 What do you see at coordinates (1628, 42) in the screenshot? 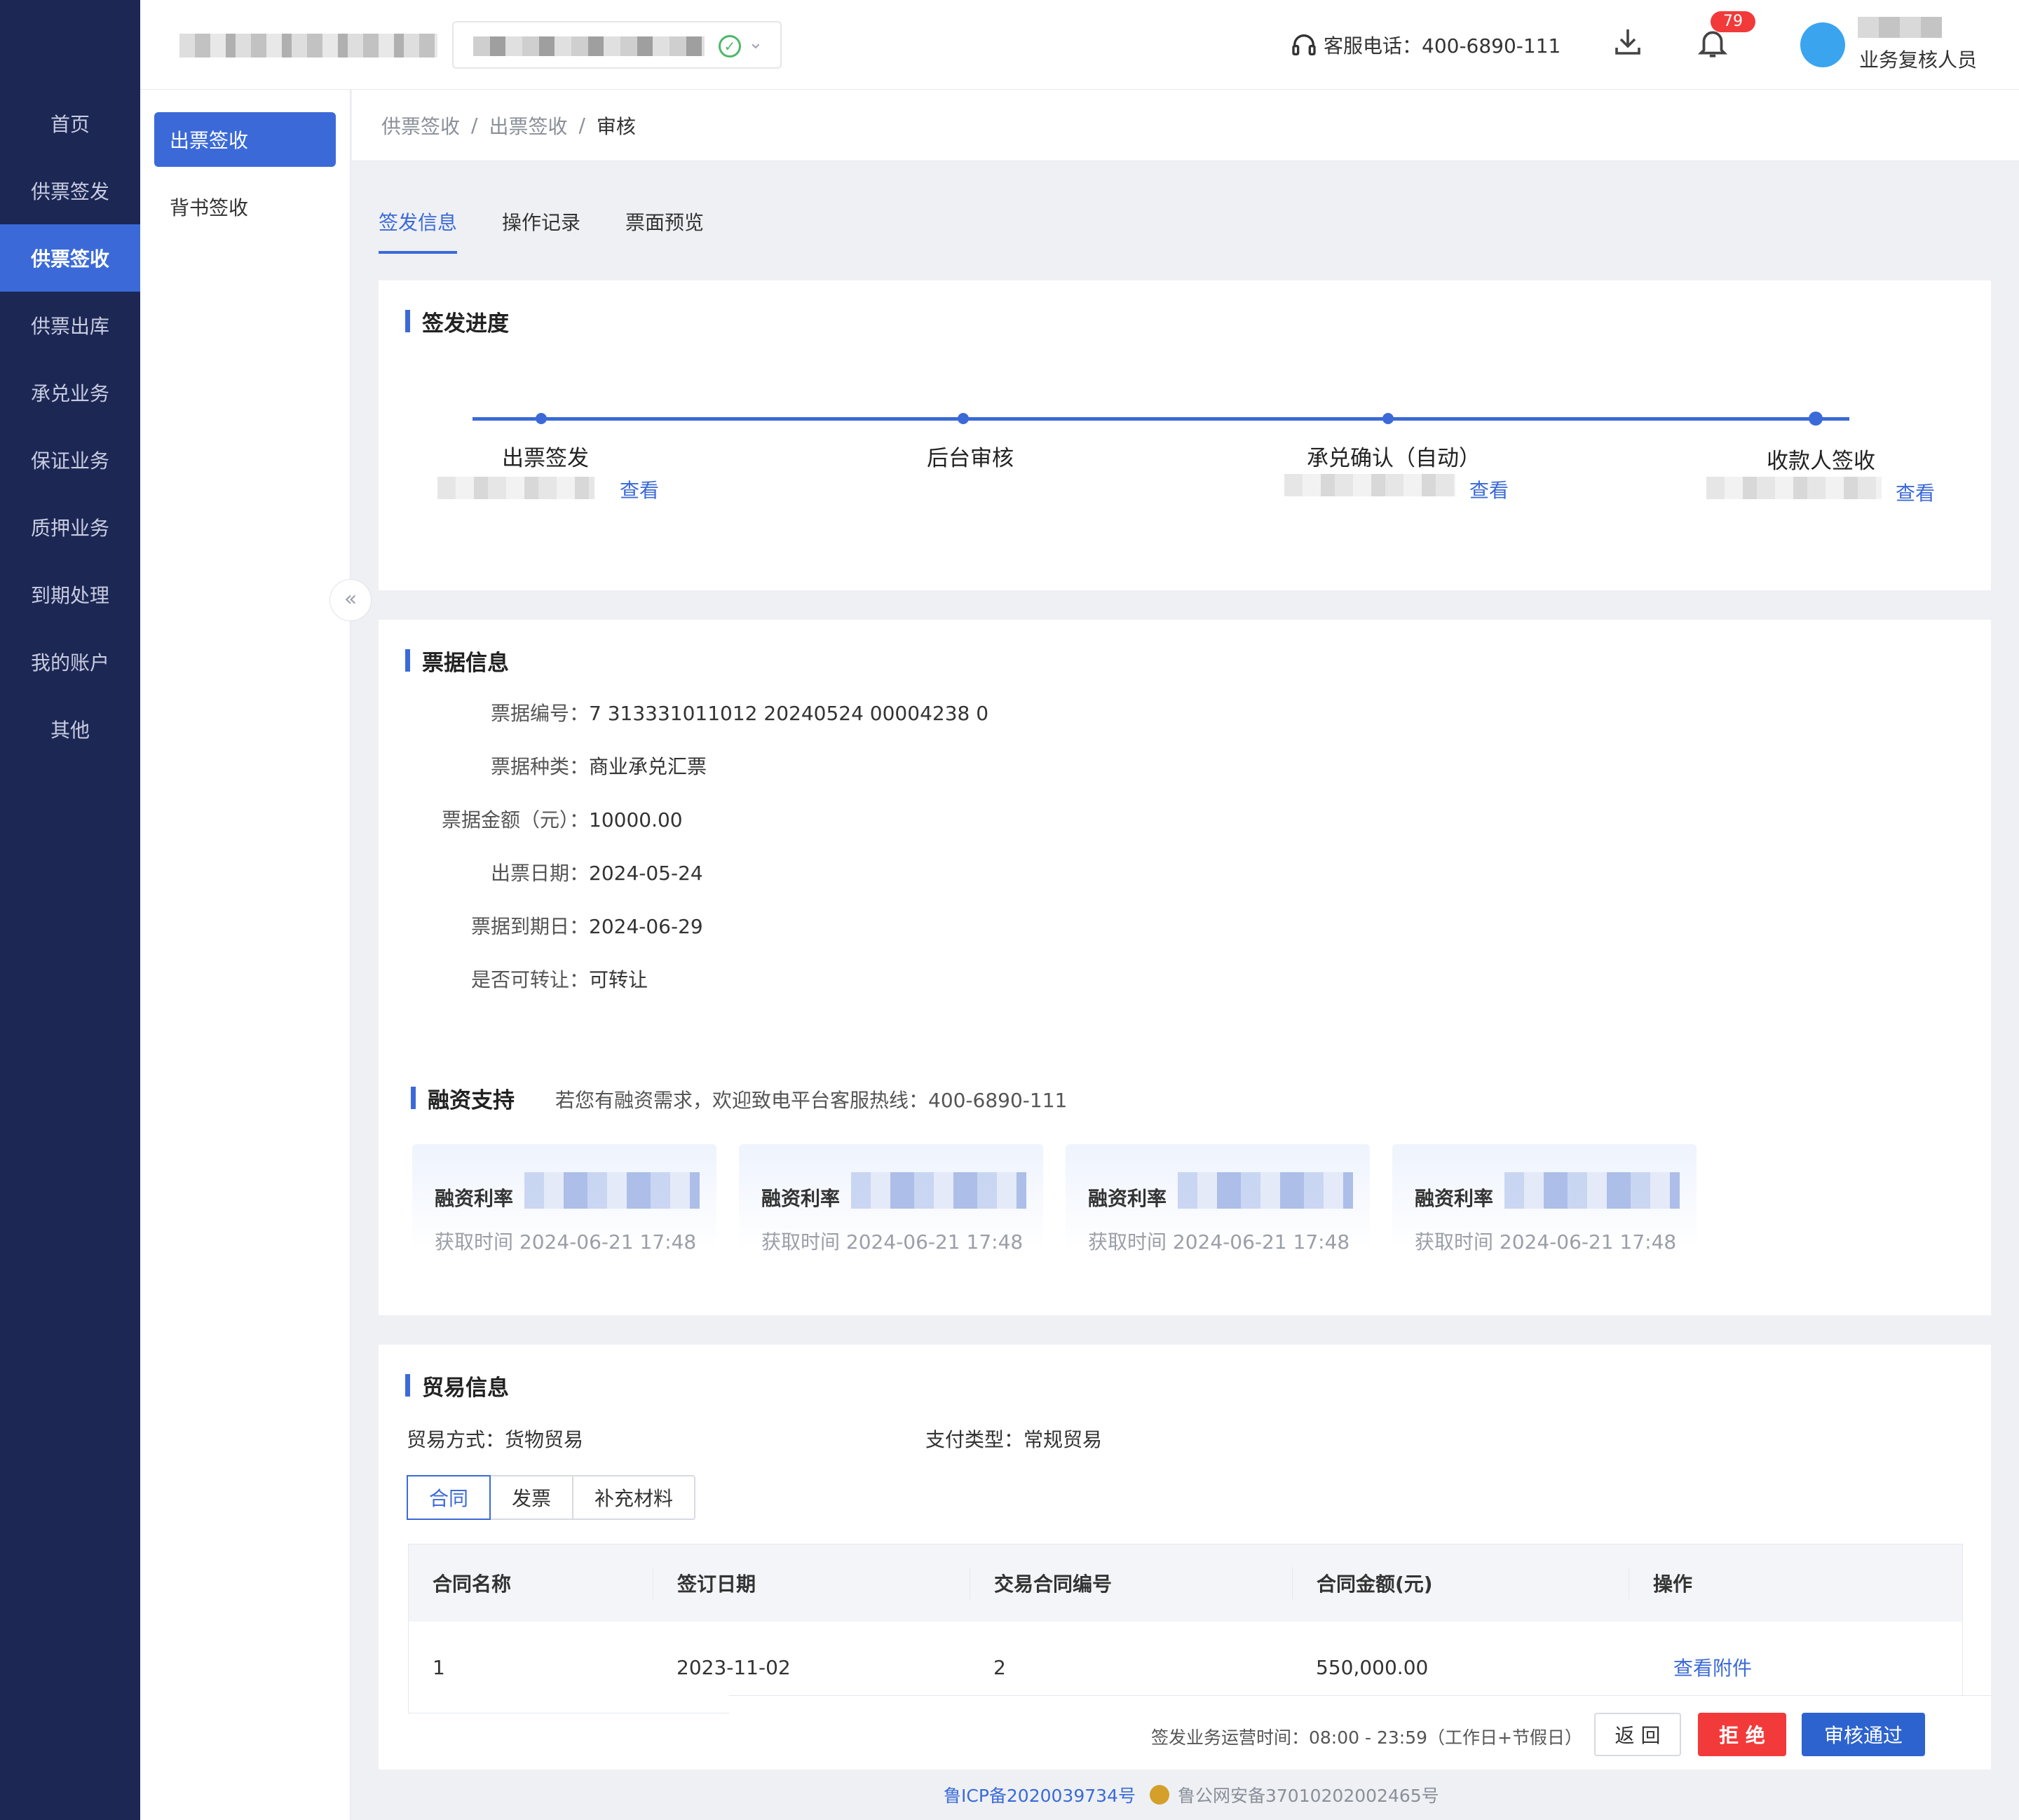
I see `download-icon` at bounding box center [1628, 42].